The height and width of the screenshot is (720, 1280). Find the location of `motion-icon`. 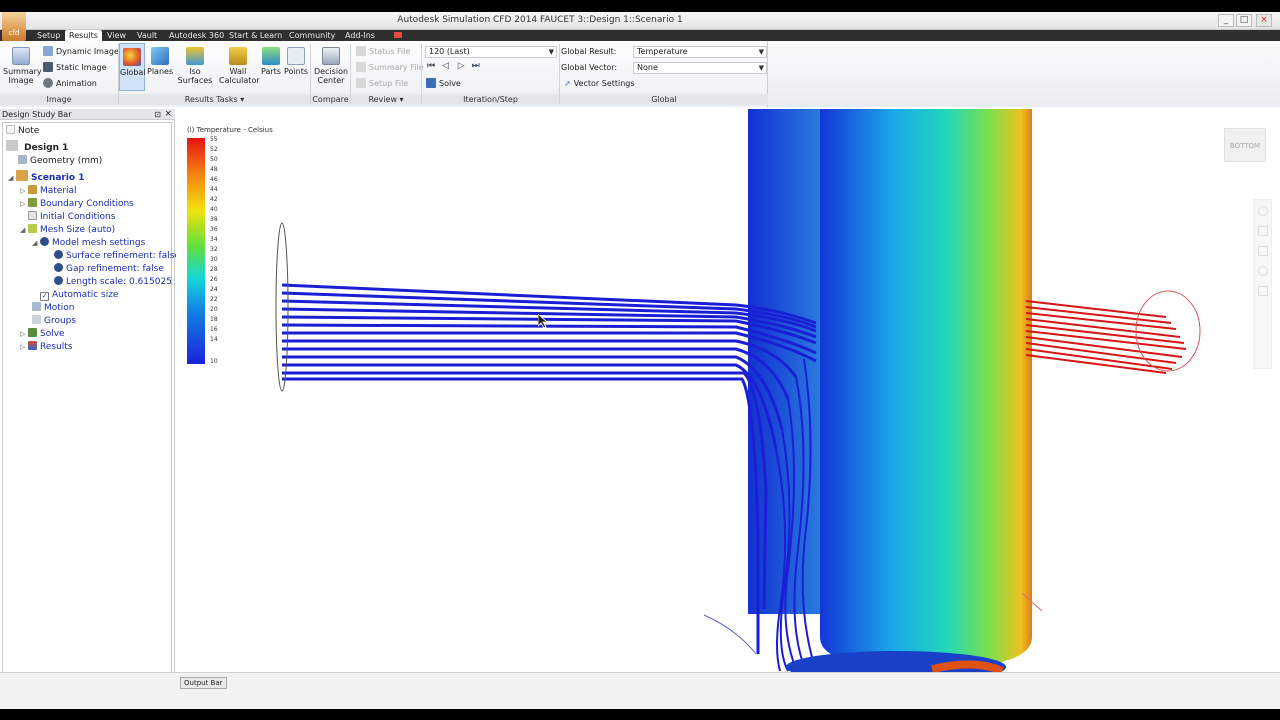

motion-icon is located at coordinates (36, 306).